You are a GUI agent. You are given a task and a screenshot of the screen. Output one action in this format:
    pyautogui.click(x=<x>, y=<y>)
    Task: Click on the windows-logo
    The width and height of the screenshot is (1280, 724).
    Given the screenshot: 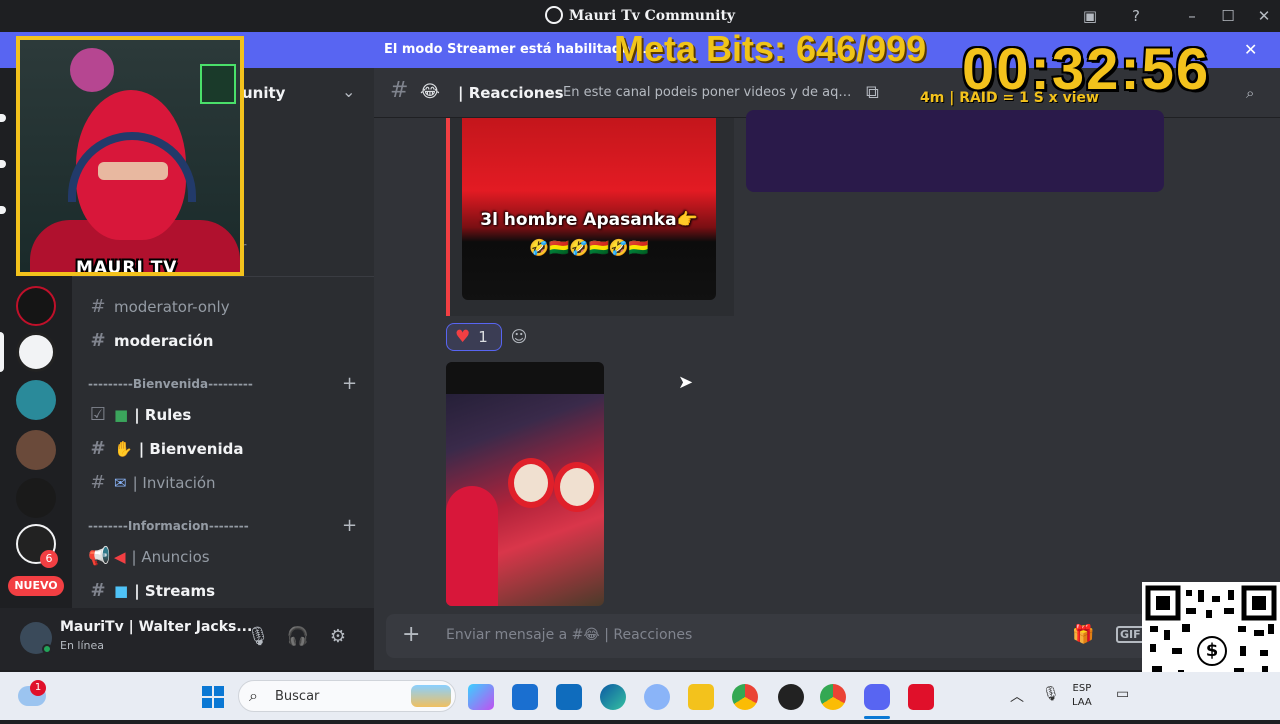 What is the action you would take?
    pyautogui.click(x=213, y=697)
    